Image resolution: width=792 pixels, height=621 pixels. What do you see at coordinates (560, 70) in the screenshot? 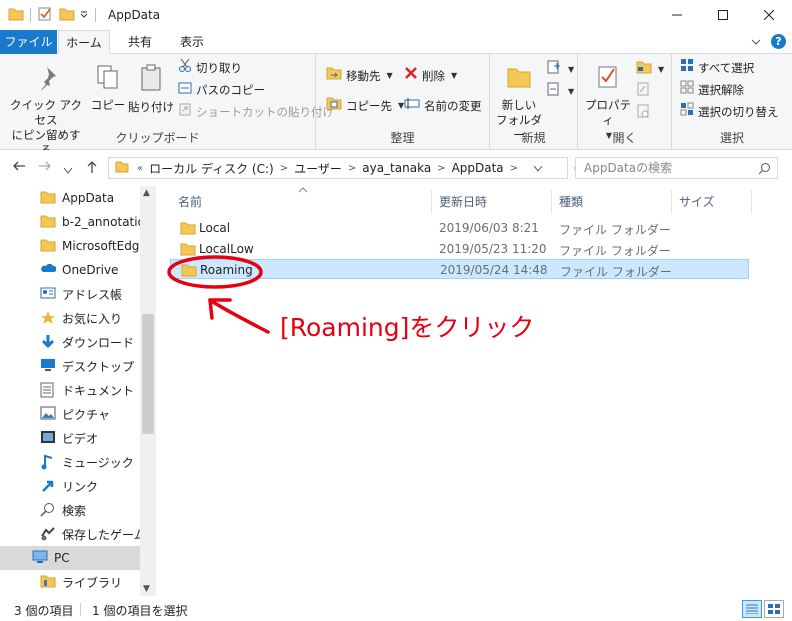
I see `new-item-button: ▼` at bounding box center [560, 70].